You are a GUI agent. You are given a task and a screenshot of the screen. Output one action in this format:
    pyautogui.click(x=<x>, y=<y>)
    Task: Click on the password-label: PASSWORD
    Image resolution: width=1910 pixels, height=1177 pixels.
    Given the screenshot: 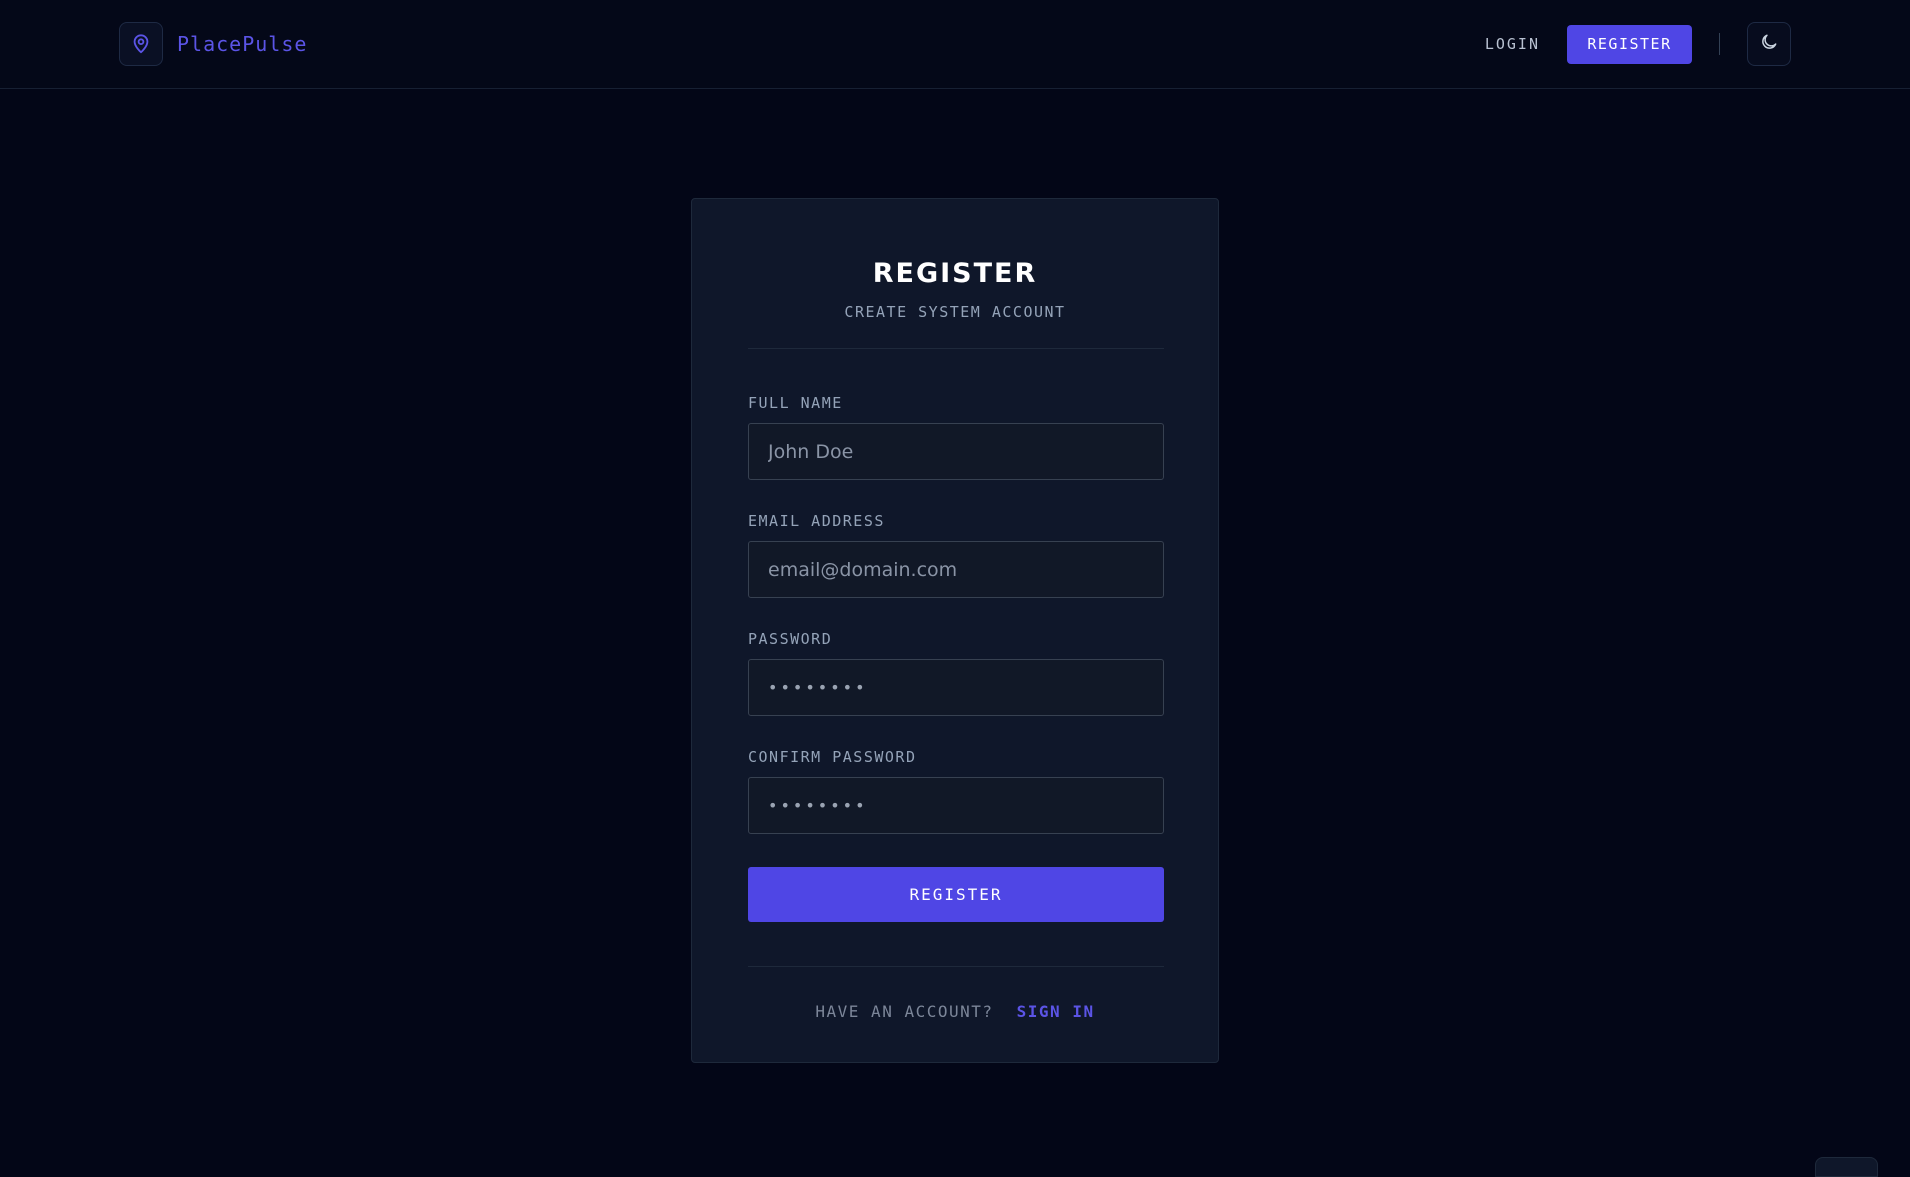 What is the action you would take?
    pyautogui.click(x=790, y=639)
    